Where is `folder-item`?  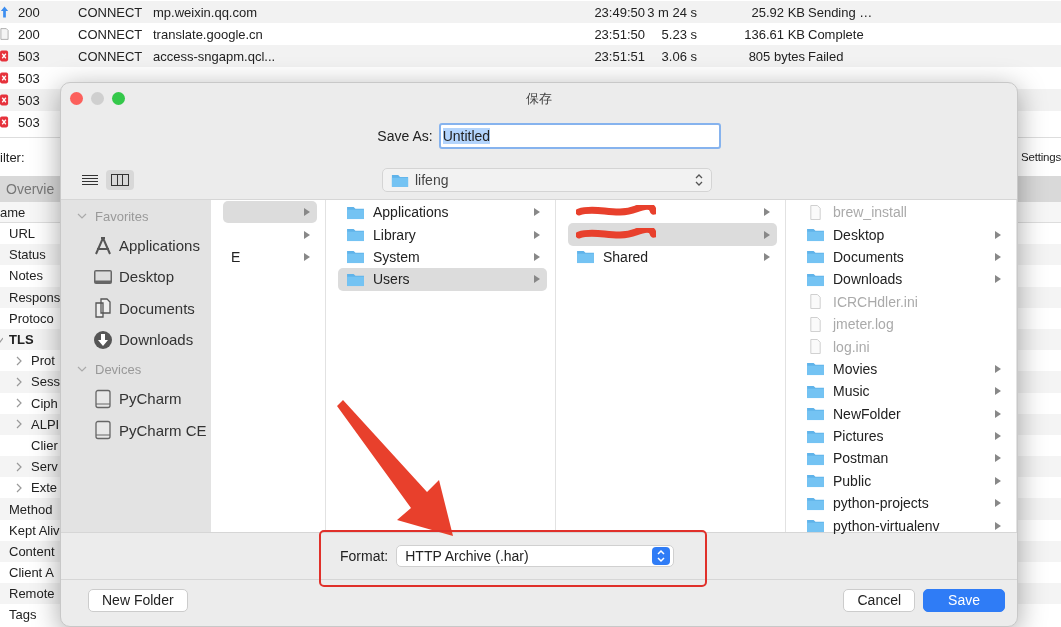 folder-item is located at coordinates (672, 234).